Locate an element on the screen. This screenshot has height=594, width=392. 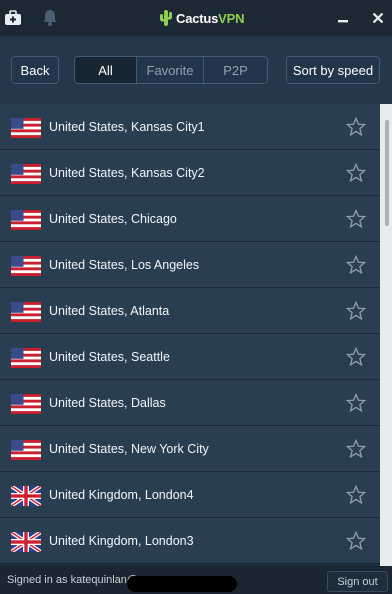
server-row: United States, Kansas City1 is located at coordinates (190, 127).